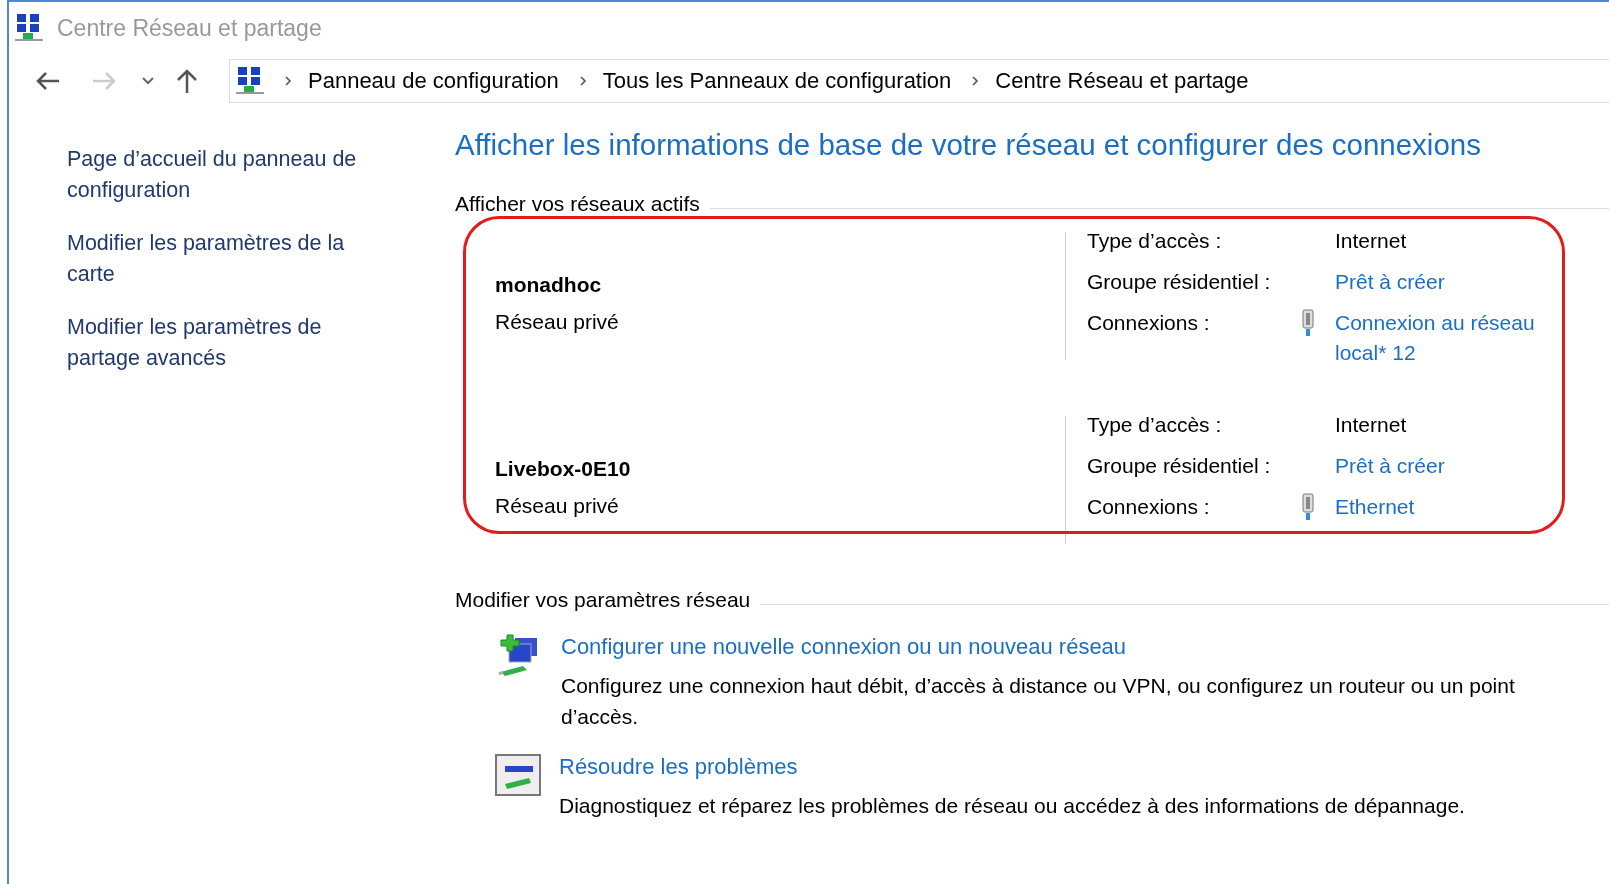 Image resolution: width=1609 pixels, height=884 pixels. I want to click on network-name: Livebox-0E10, so click(563, 469).